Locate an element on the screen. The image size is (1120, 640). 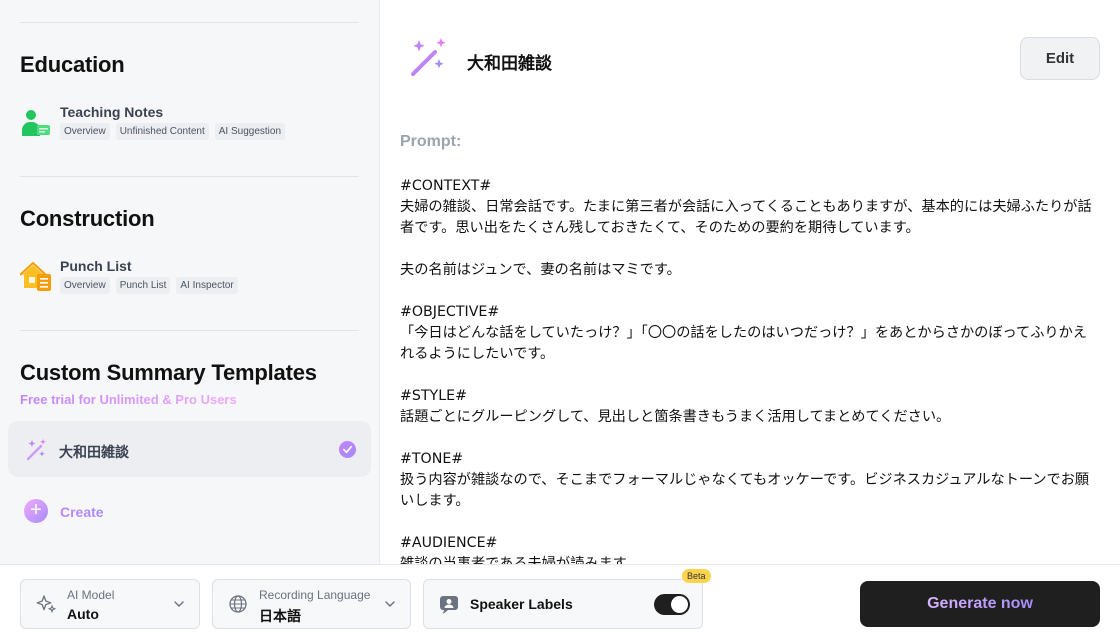
free-trial-note: Free trial for Unlimited & Pro Users is located at coordinates (128, 399).